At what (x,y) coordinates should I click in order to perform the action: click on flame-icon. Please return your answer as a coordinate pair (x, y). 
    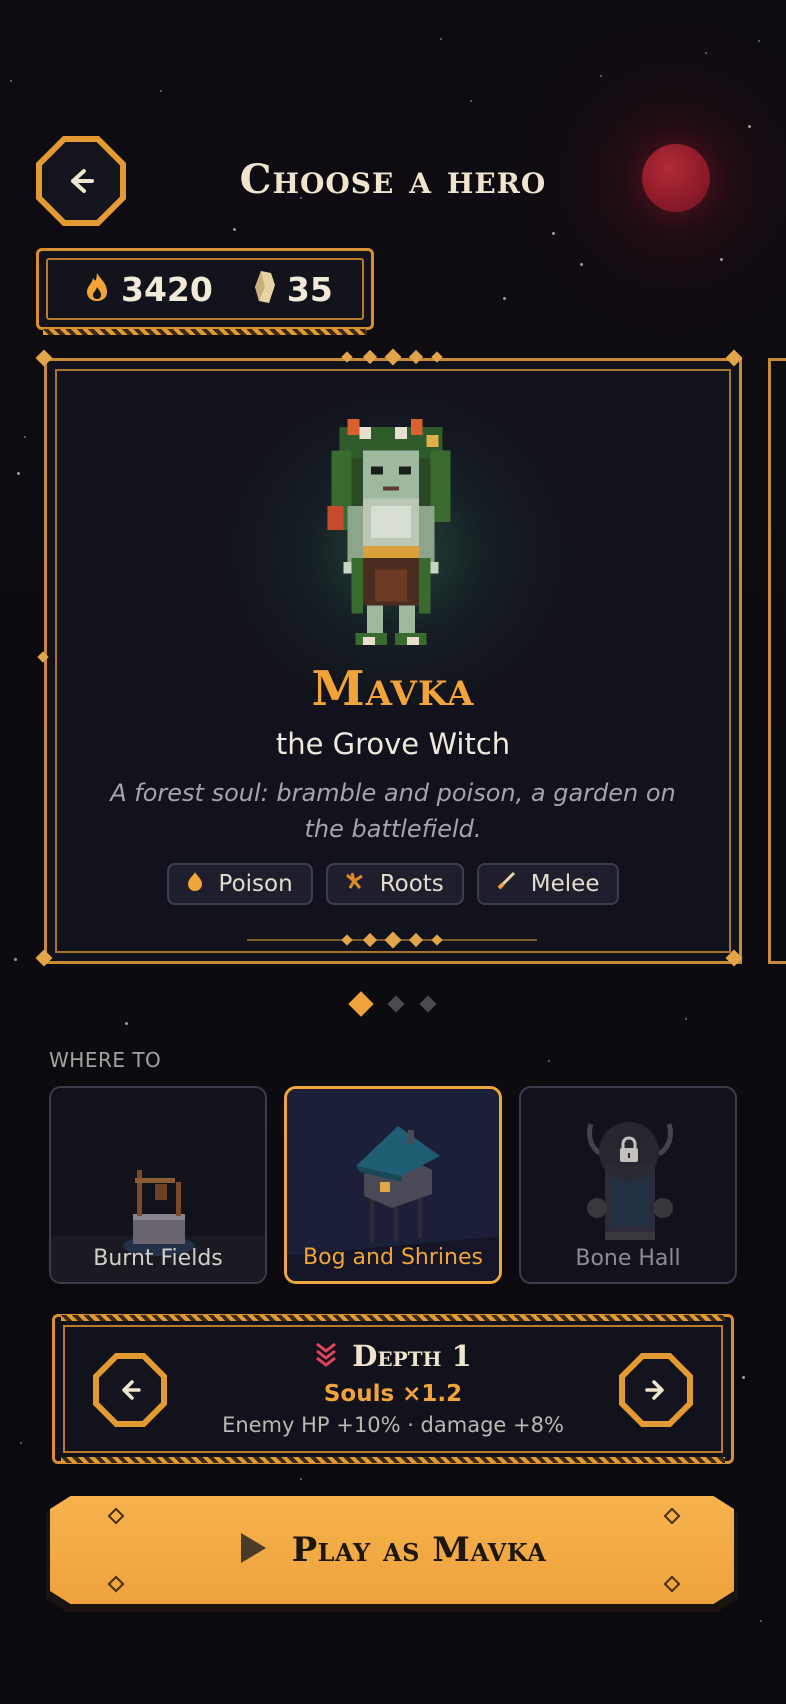
    Looking at the image, I should click on (97, 289).